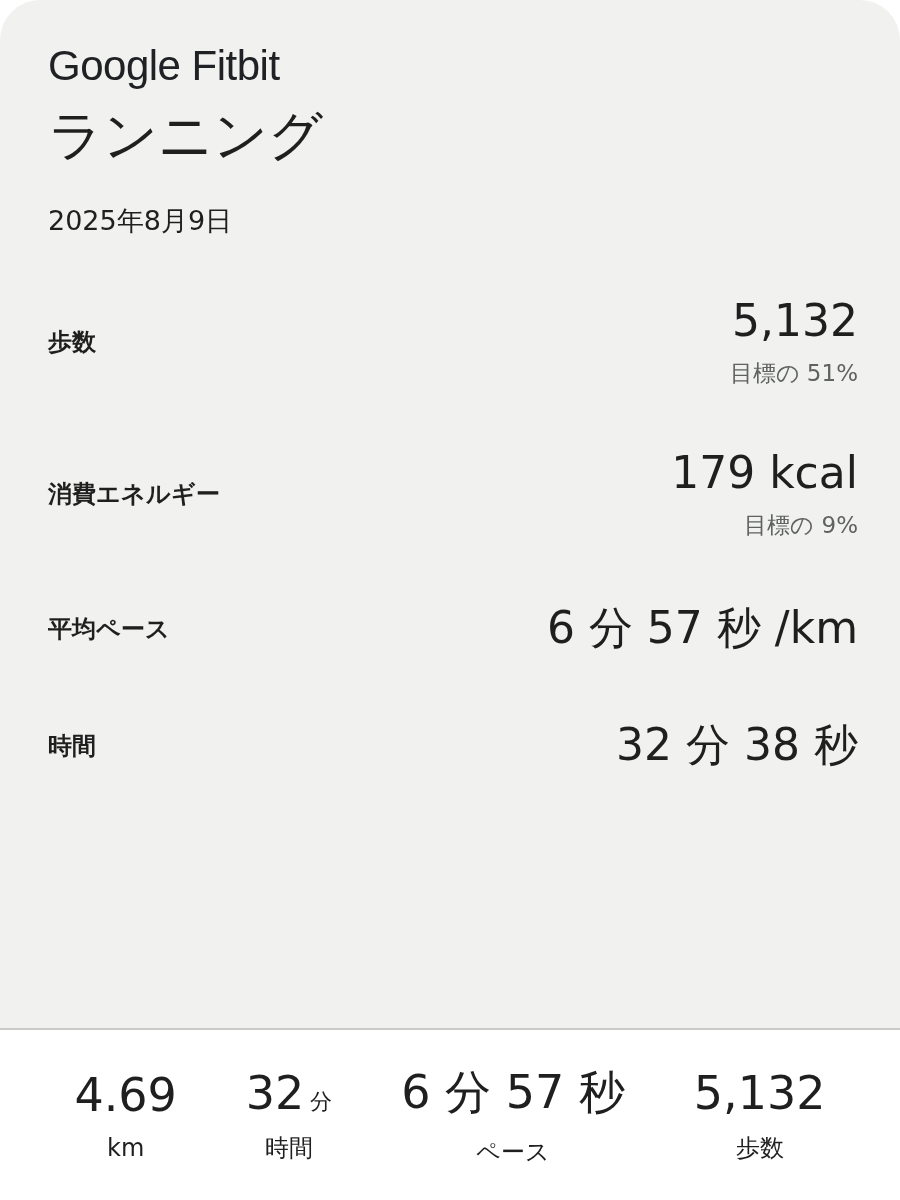 The image size is (900, 1200). What do you see at coordinates (275, 1093) in the screenshot?
I see `summary-value: 32` at bounding box center [275, 1093].